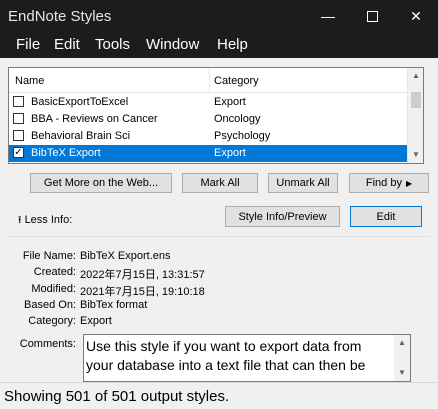  What do you see at coordinates (409, 183) in the screenshot?
I see `chevron-right-icon: ▶` at bounding box center [409, 183].